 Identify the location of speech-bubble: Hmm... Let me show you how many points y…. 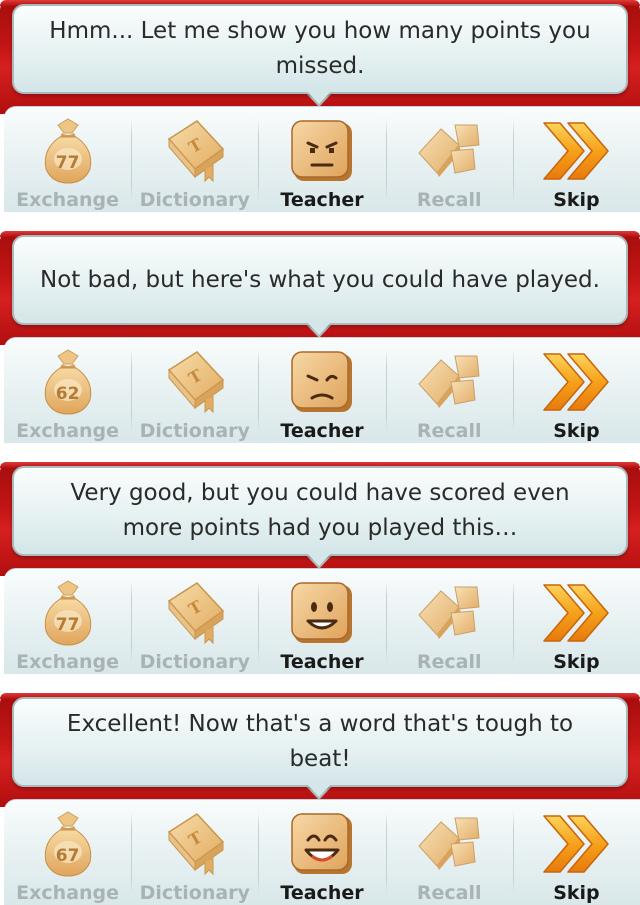
(320, 49).